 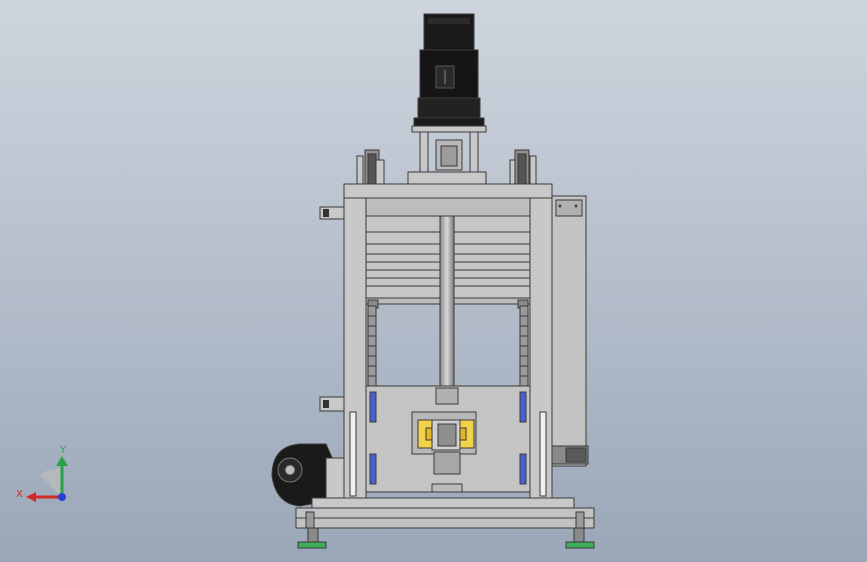 What do you see at coordinates (570, 331) in the screenshot?
I see `side-cabinet` at bounding box center [570, 331].